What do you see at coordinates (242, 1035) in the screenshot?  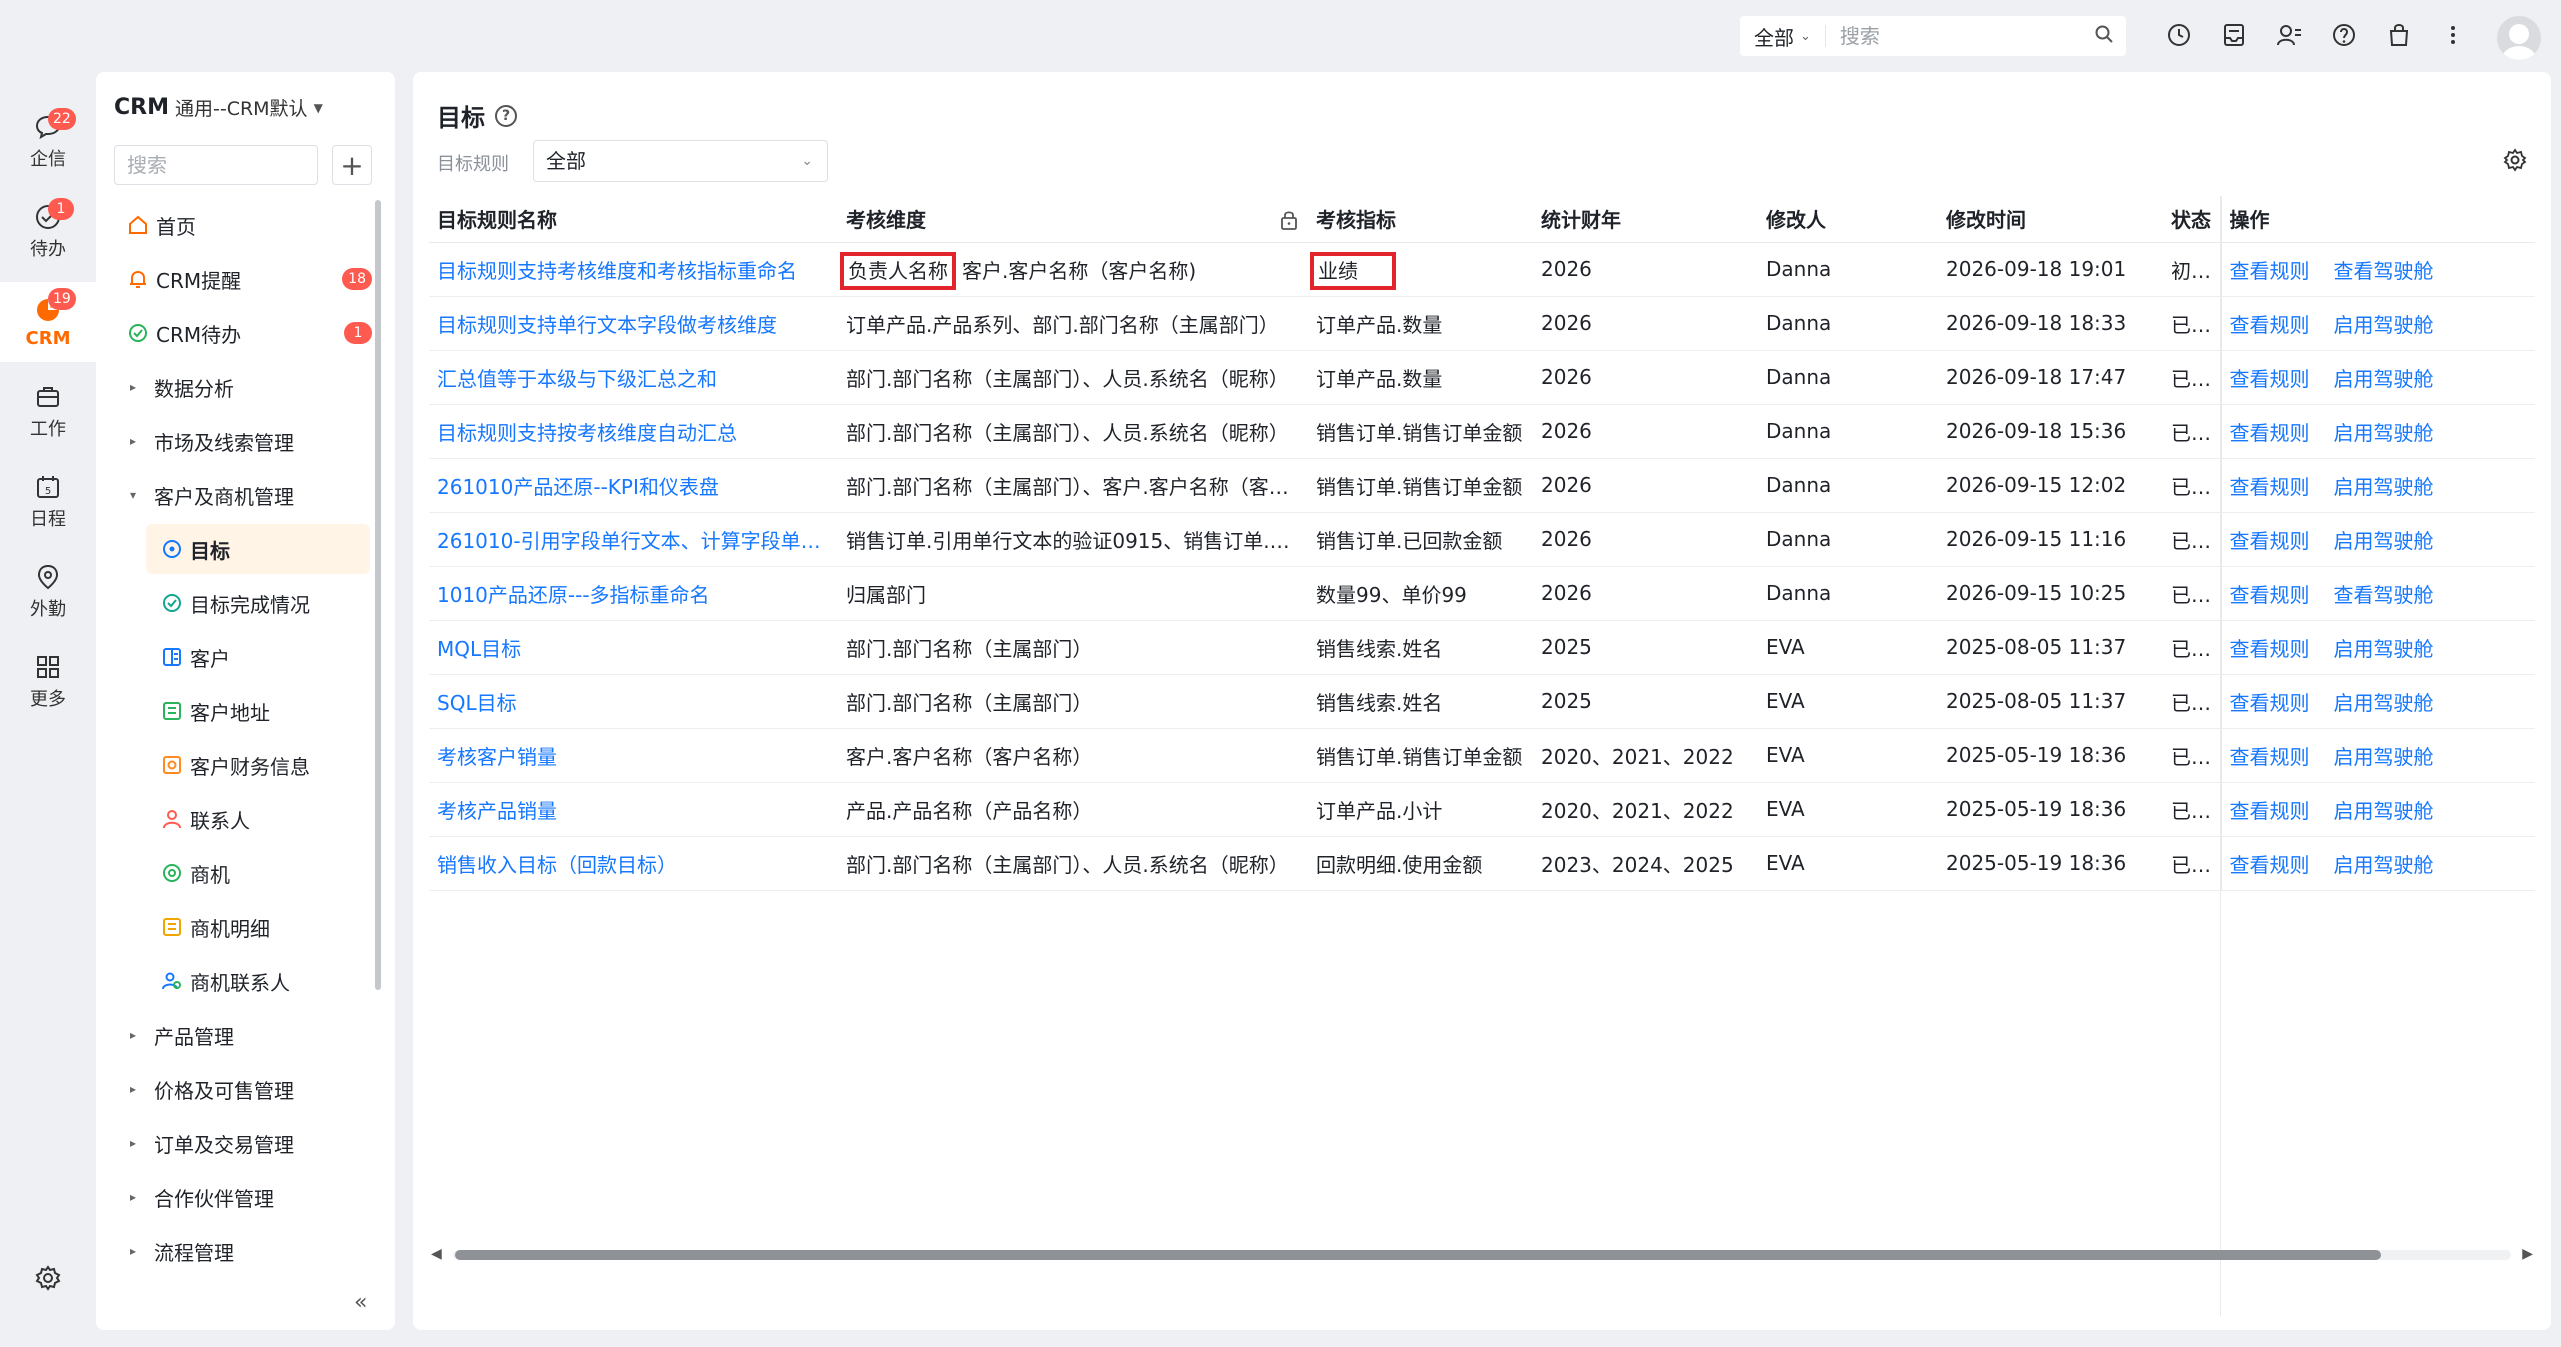 I see `nav-group-product-management: ▸ 产品管理` at bounding box center [242, 1035].